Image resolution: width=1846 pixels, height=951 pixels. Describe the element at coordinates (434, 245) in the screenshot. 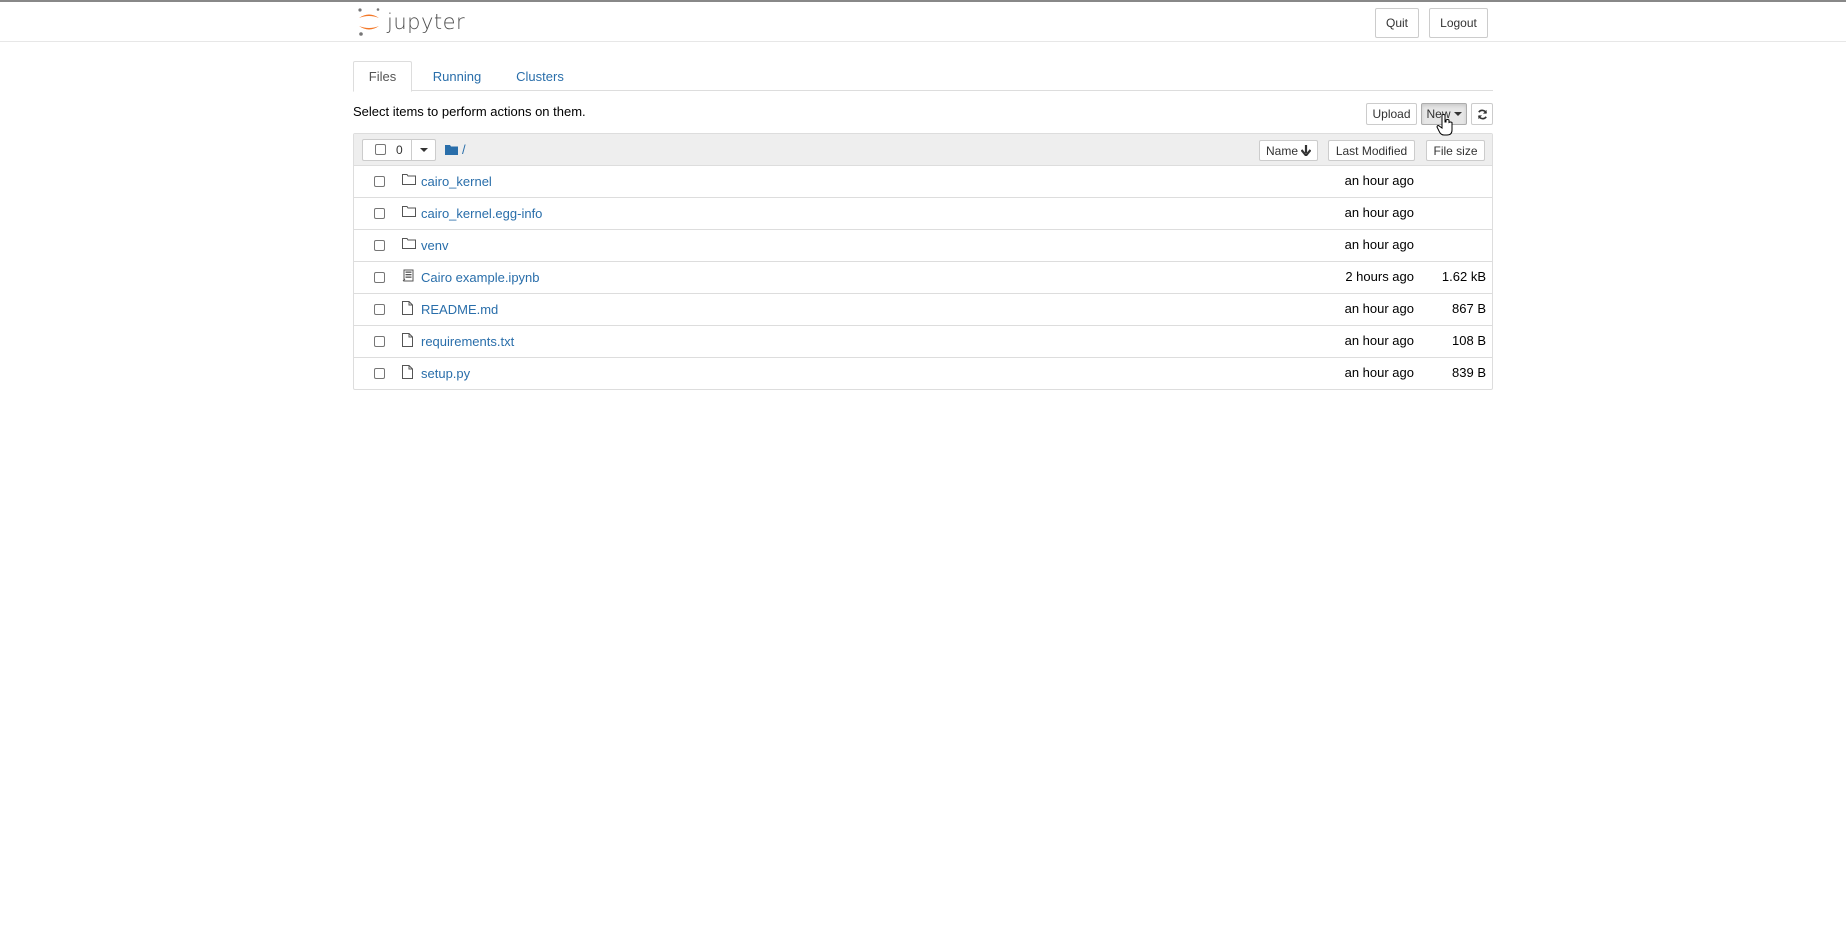

I see `file-name-link: venv` at that location.